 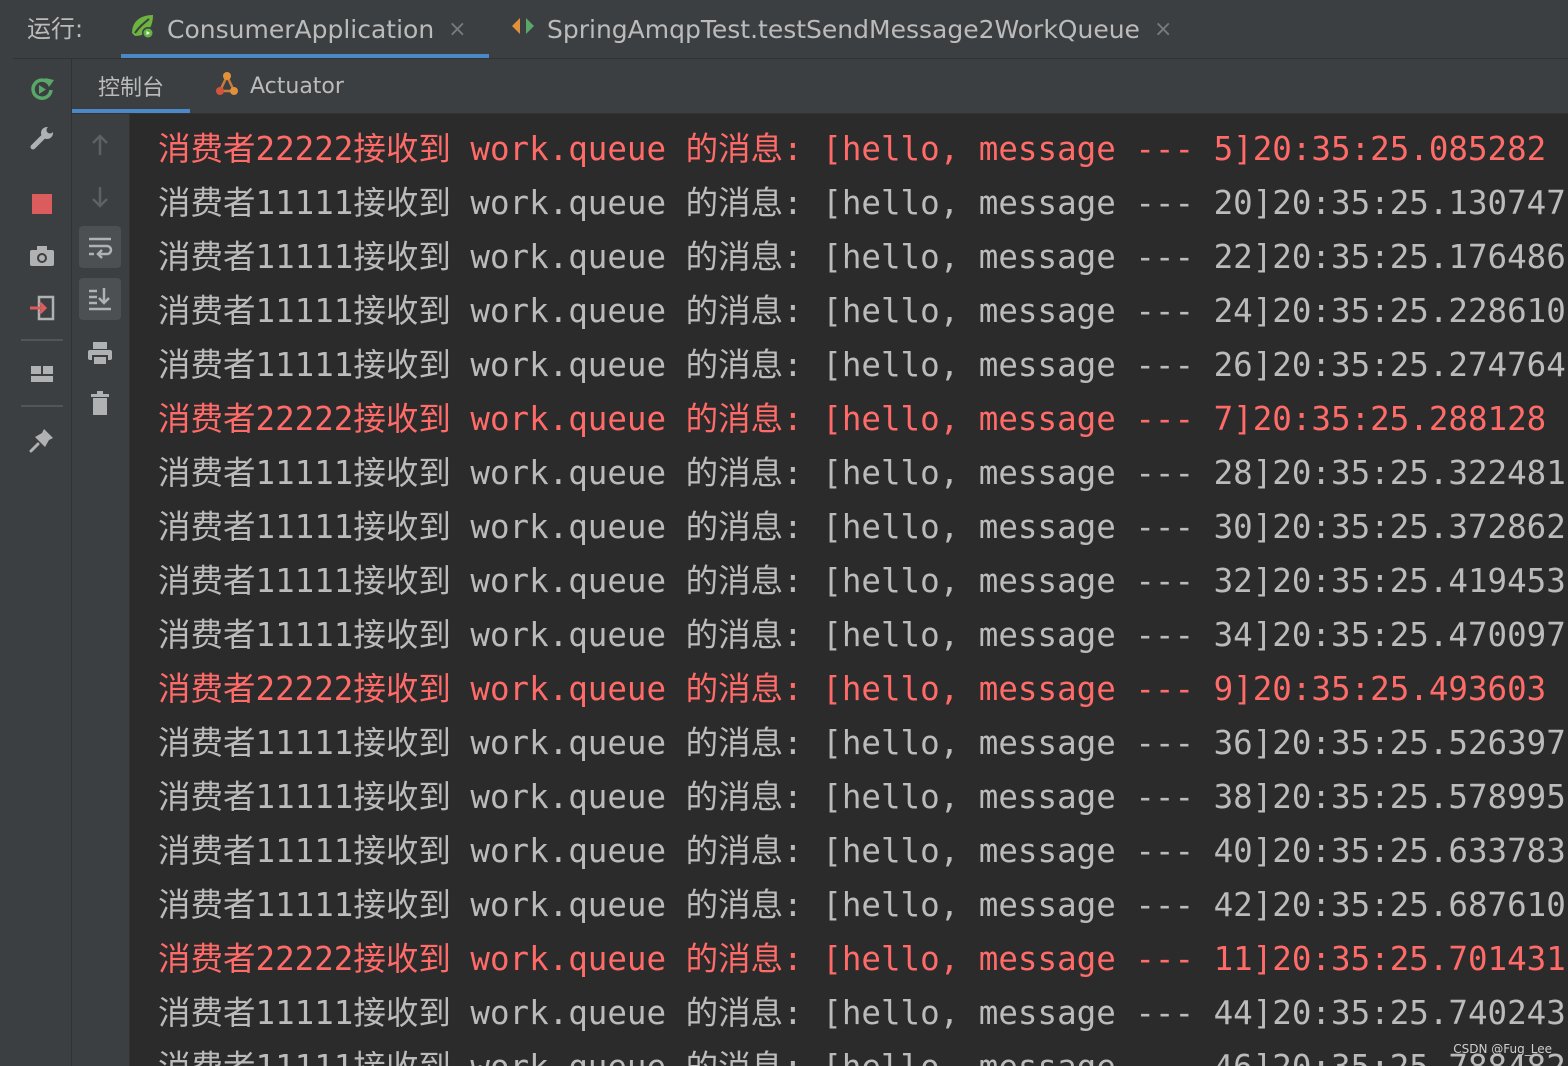 What do you see at coordinates (843, 29) in the screenshot?
I see `tab-label: SpringAmqpTest.testSendMessage2WorkQueue` at bounding box center [843, 29].